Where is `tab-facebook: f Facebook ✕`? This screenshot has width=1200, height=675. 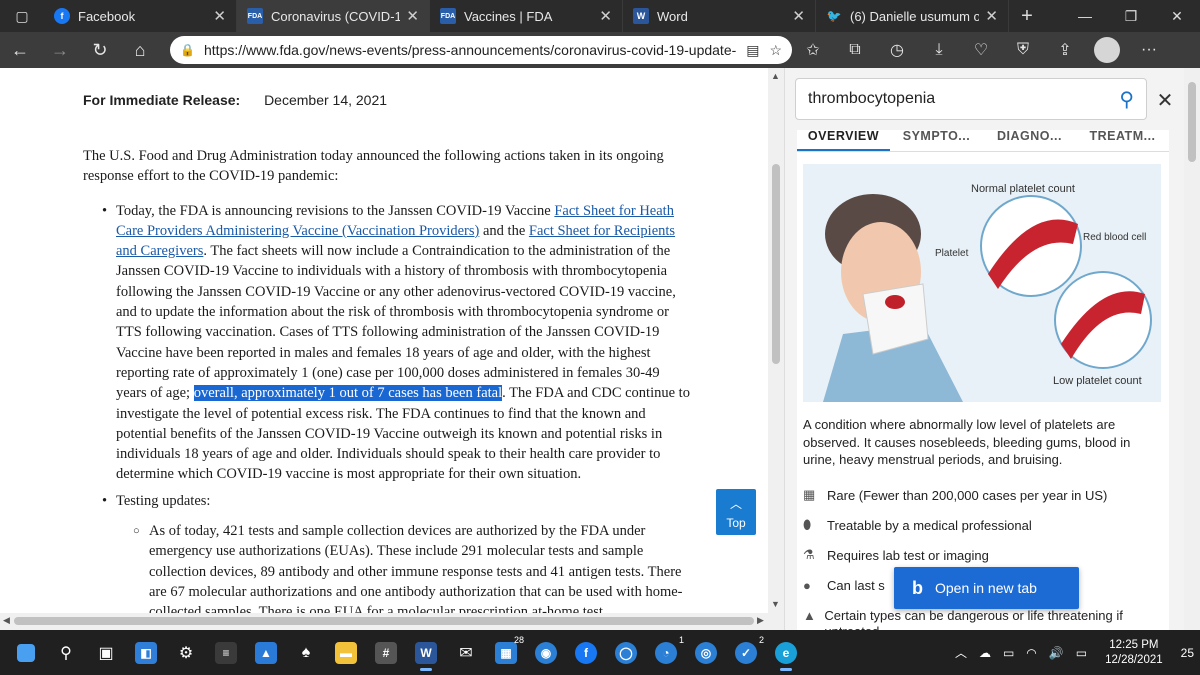
tab-facebook: f Facebook ✕ is located at coordinates (140, 16).